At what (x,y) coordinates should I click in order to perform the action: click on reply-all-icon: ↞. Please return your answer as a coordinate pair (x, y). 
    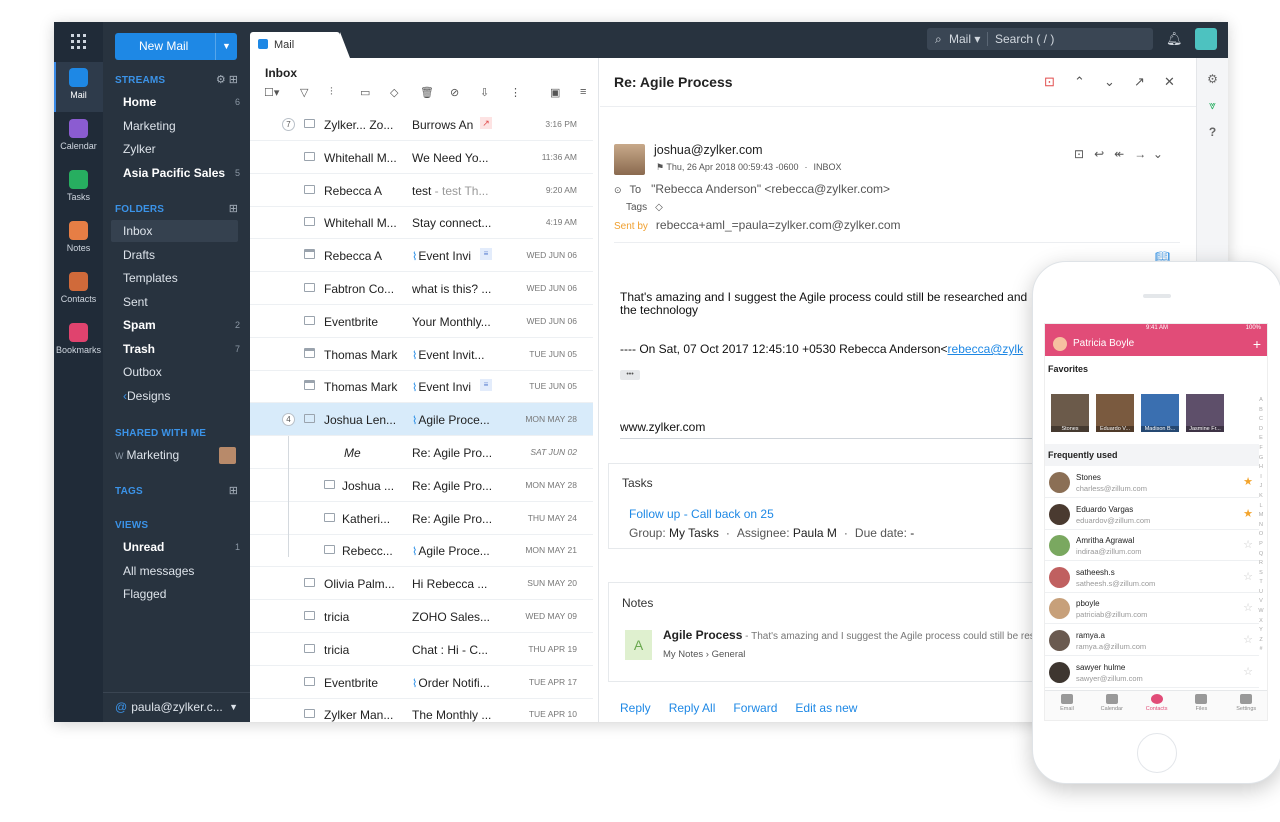
    Looking at the image, I should click on (1119, 154).